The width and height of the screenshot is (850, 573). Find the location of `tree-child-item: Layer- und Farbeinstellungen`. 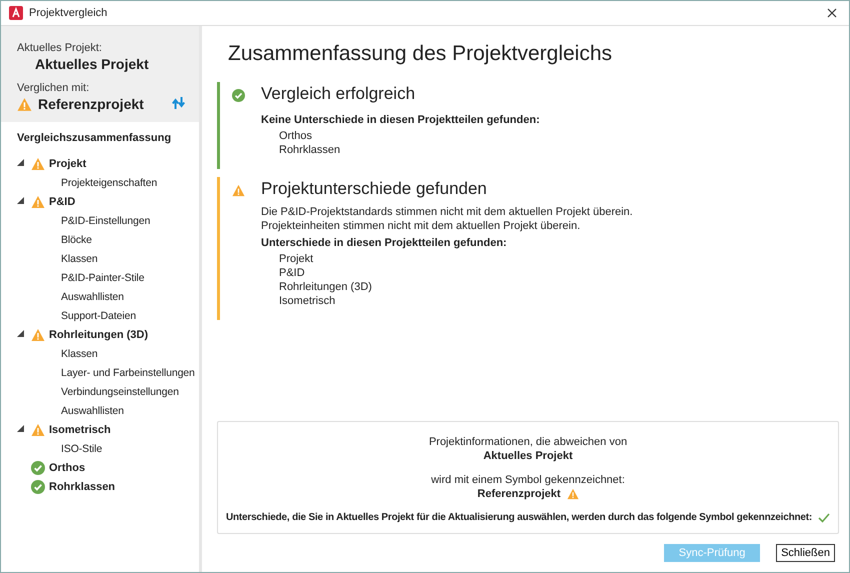

tree-child-item: Layer- und Farbeinstellungen is located at coordinates (130, 372).